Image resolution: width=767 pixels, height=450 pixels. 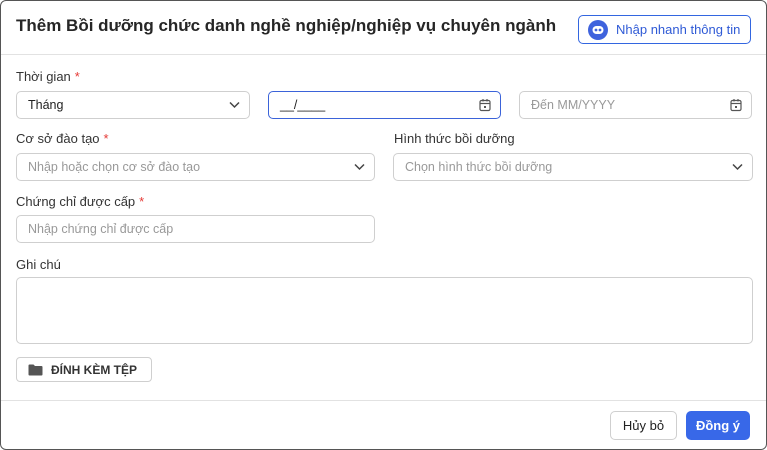 I want to click on institution-label-text: Cơ sở đào tạo, so click(x=58, y=138).